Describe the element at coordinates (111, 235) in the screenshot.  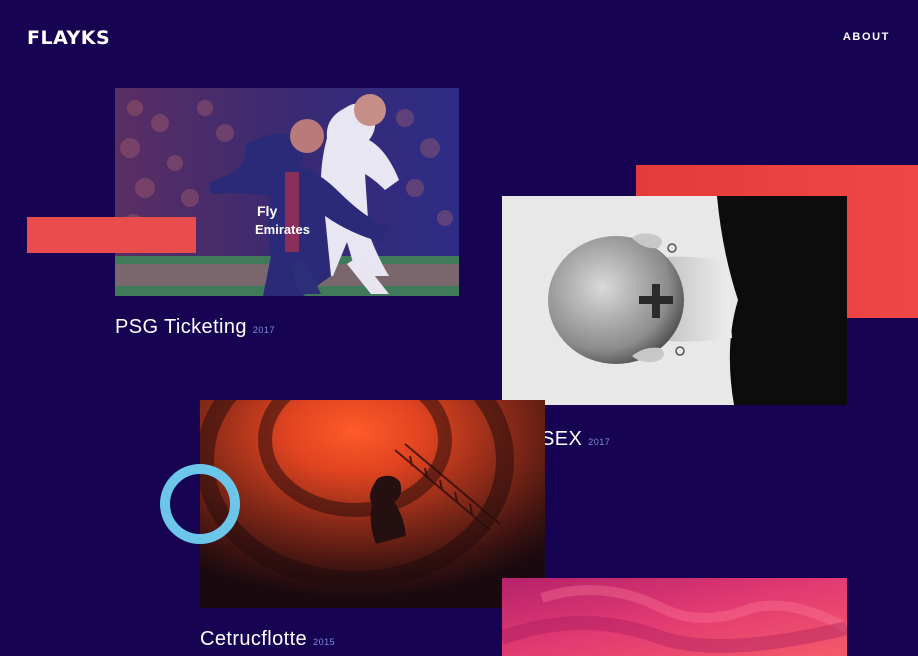
I see `red-accent-bar-left` at that location.